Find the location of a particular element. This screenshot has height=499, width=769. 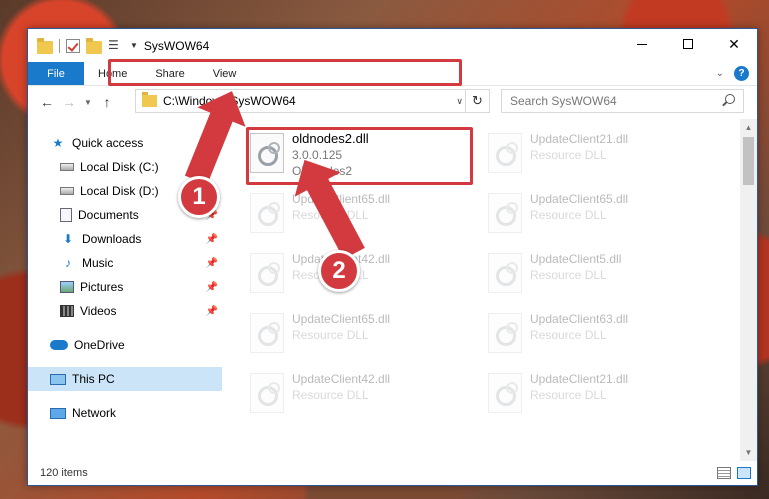

scroll-up-icon: ▲ is located at coordinates (748, 127).